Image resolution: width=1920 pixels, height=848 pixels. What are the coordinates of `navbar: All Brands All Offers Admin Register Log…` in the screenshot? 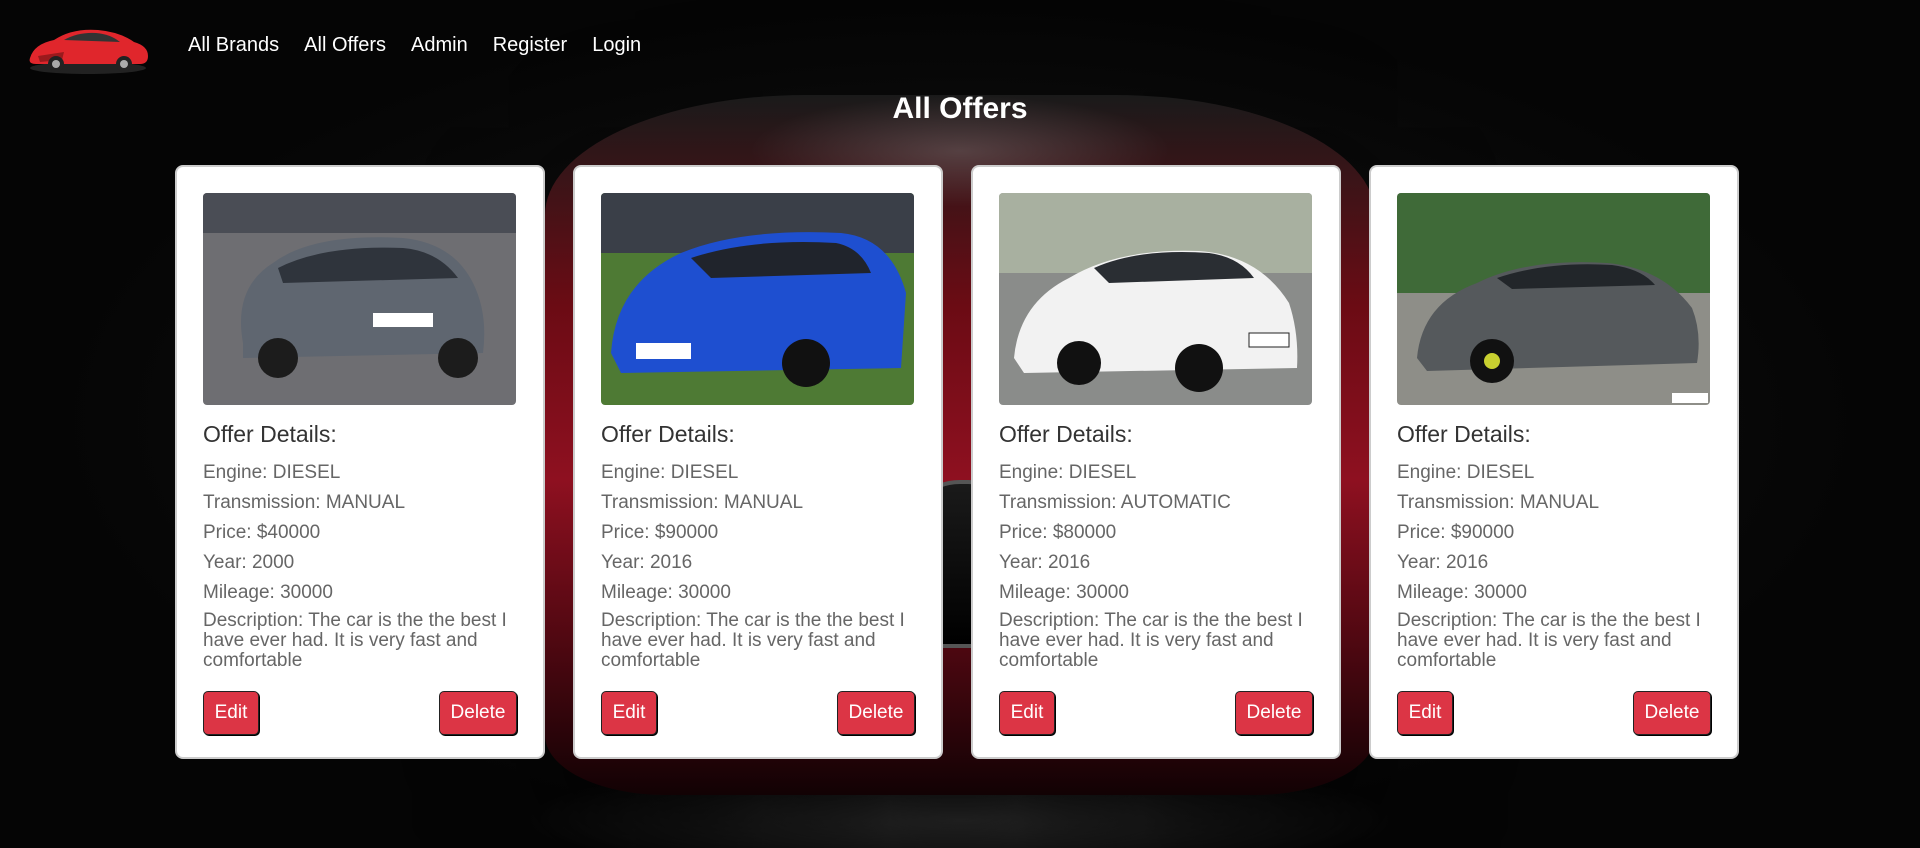 It's located at (960, 48).